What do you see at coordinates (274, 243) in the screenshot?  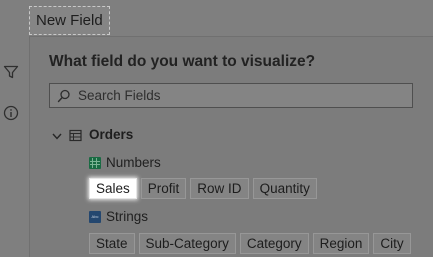 I see `field-chip-category: Category` at bounding box center [274, 243].